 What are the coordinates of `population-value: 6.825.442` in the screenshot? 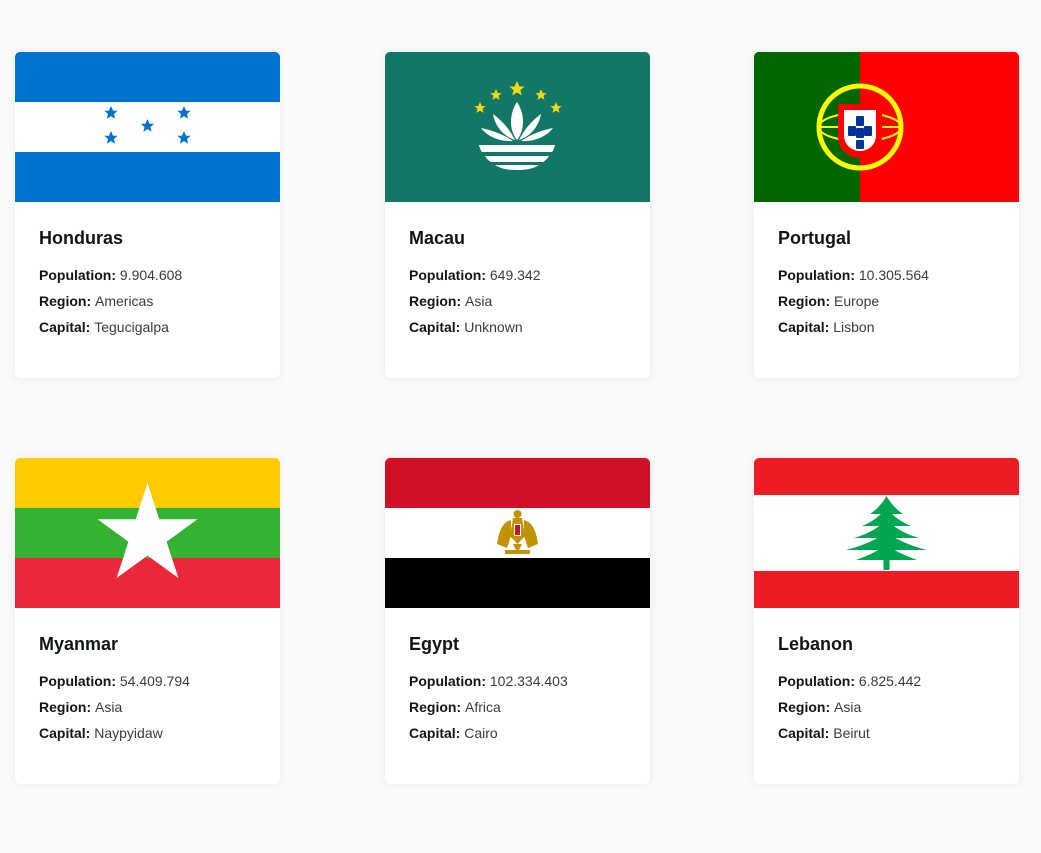 It's located at (890, 681).